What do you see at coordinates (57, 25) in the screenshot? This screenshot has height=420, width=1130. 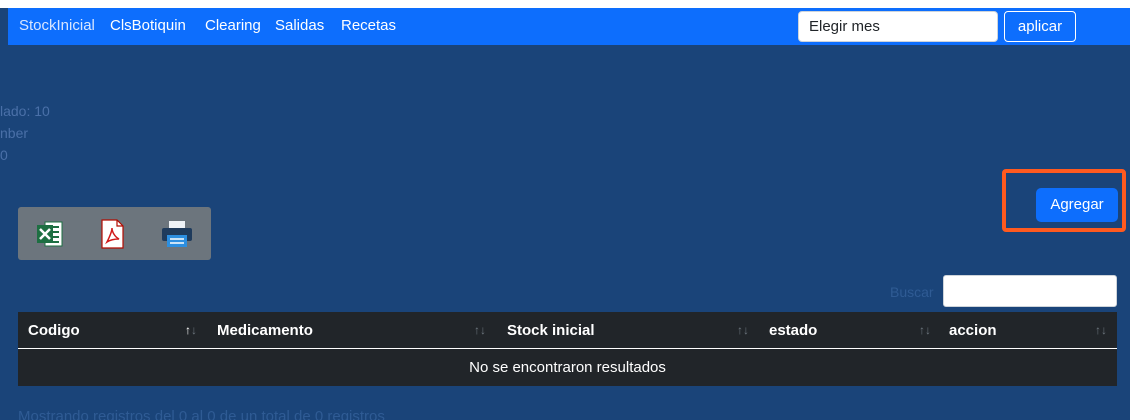 I see `nav-link-stockinicial: StockInicial` at bounding box center [57, 25].